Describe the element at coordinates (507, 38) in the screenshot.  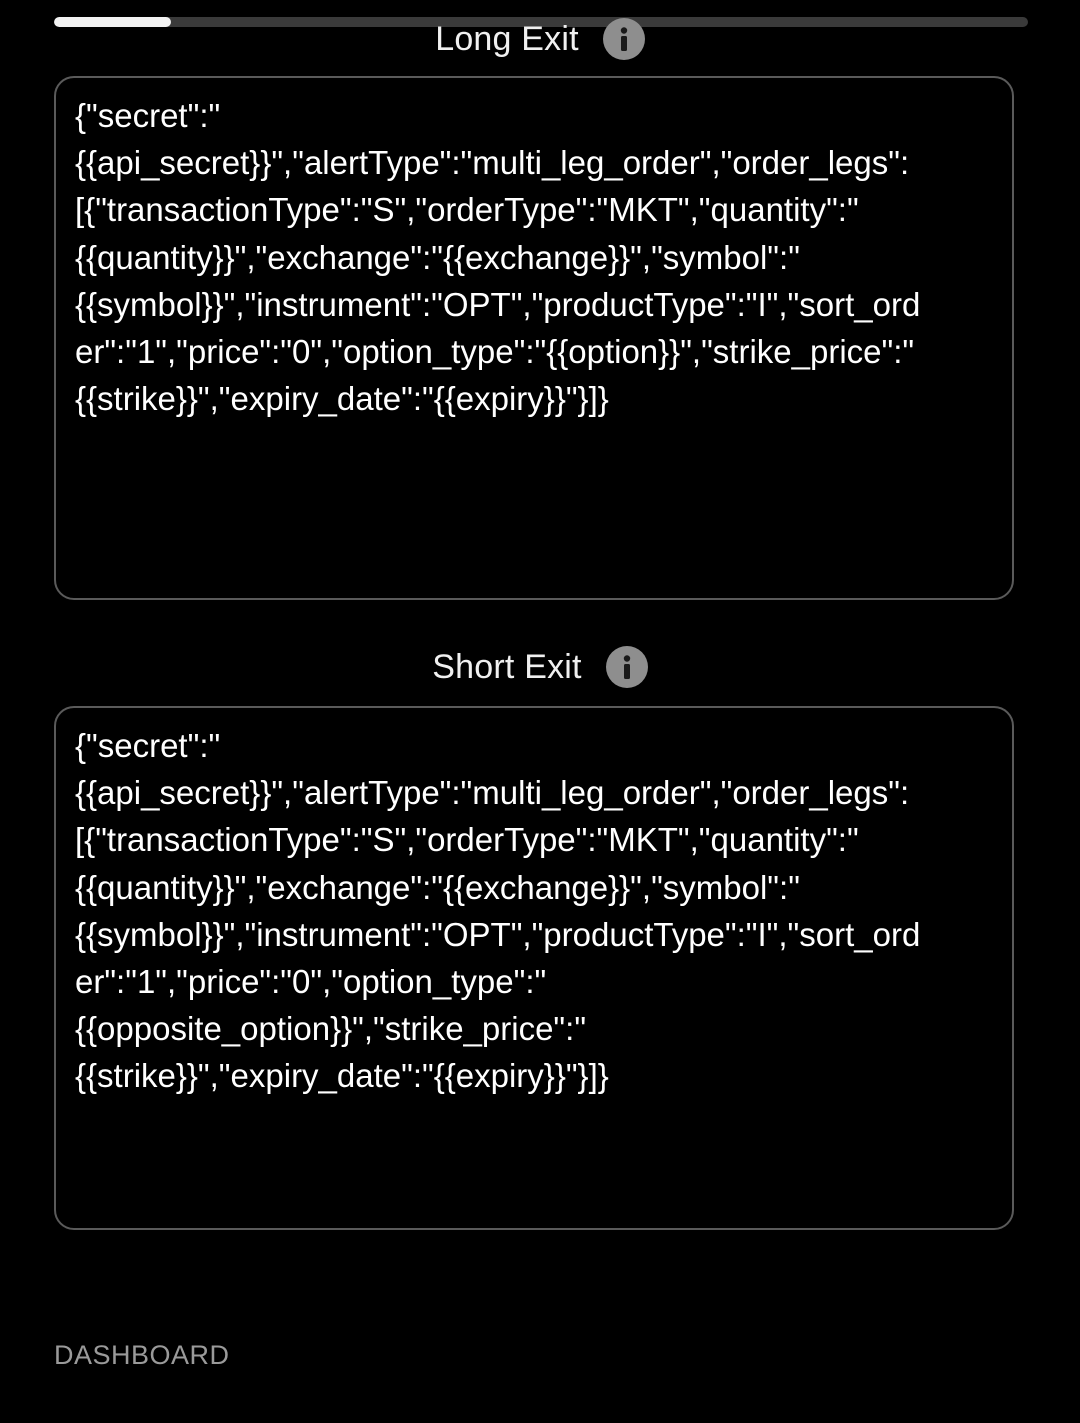
I see `long-exit-label: Long Exit` at that location.